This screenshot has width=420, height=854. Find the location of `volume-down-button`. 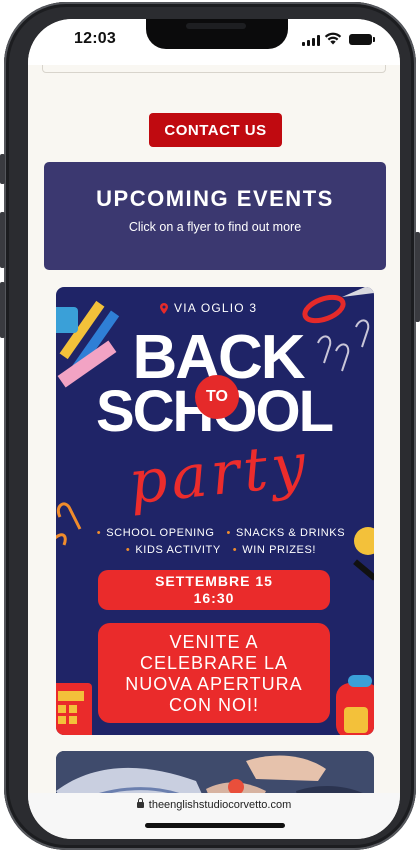

volume-down-button is located at coordinates (2, 310).